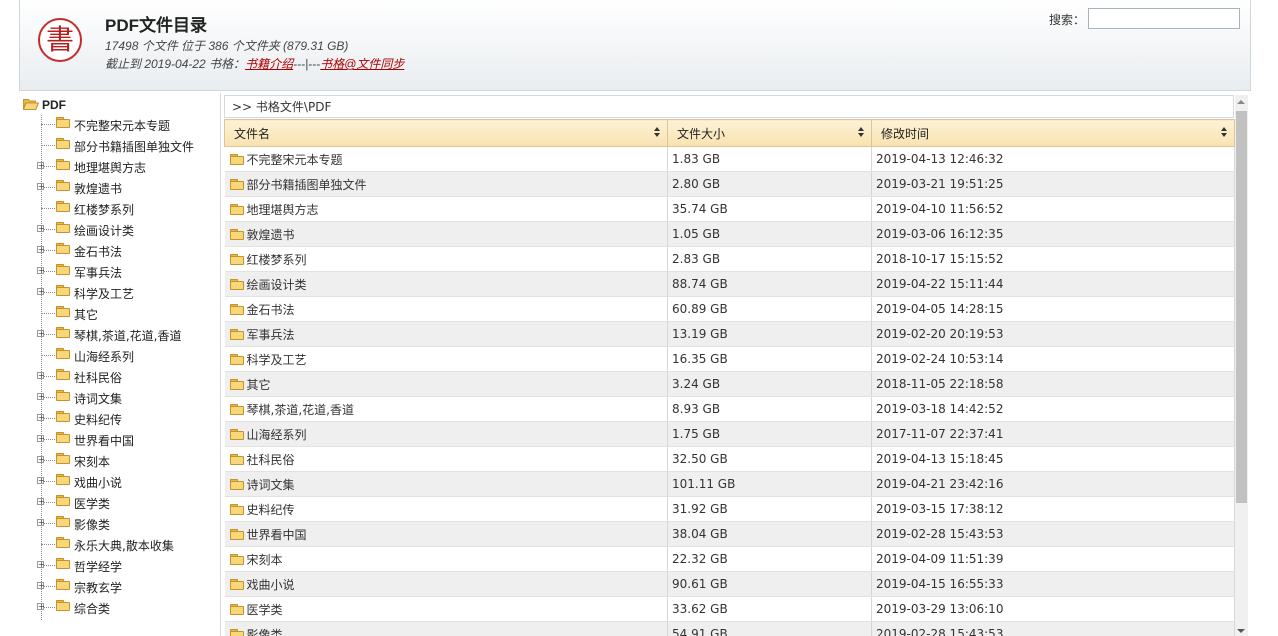  I want to click on tree-root-pdf: PDF, so click(44, 105).